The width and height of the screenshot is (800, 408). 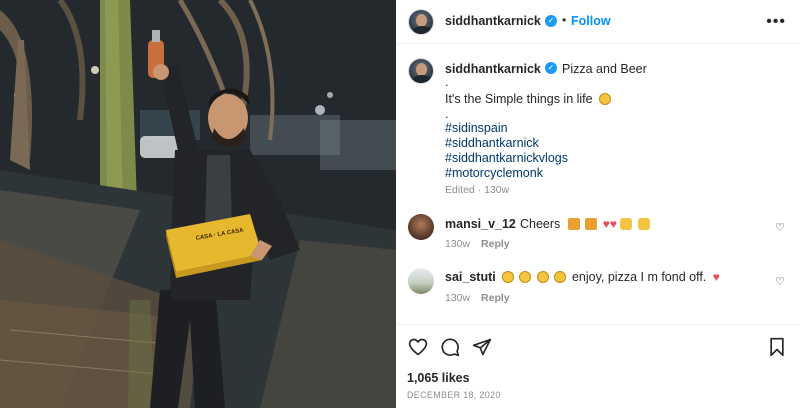 I want to click on heart-emoji-icon: ♥, so click(x=716, y=277).